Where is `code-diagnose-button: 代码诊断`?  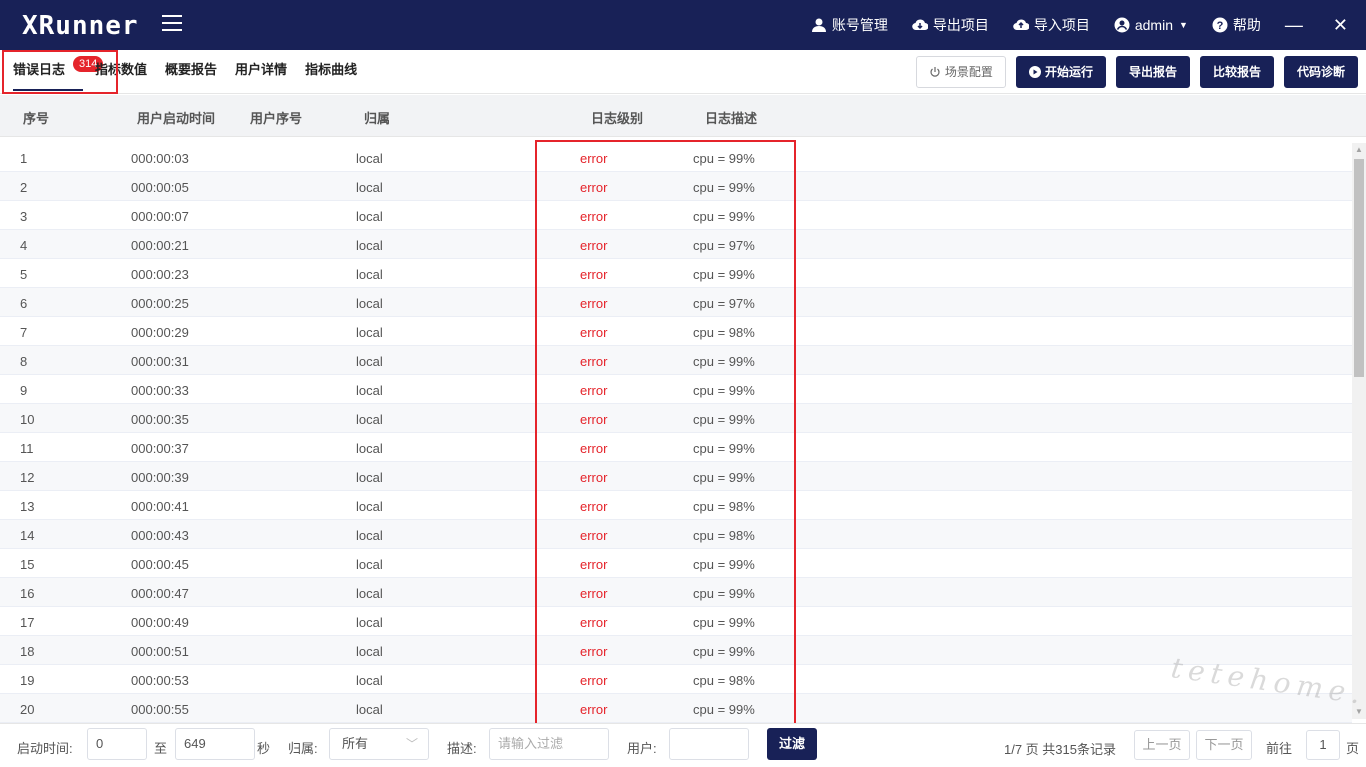
code-diagnose-button: 代码诊断 is located at coordinates (1320, 72).